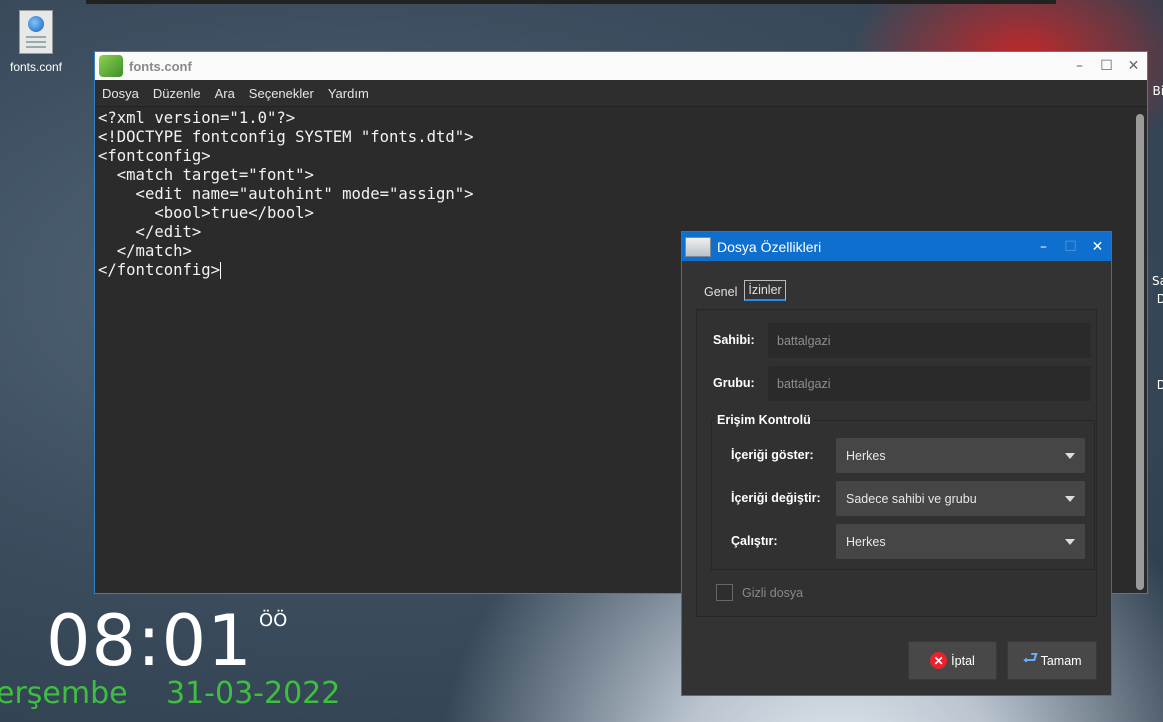 This screenshot has height=722, width=1163. Describe the element at coordinates (159, 270) in the screenshot. I see `code-line: </fontconfig>` at that location.